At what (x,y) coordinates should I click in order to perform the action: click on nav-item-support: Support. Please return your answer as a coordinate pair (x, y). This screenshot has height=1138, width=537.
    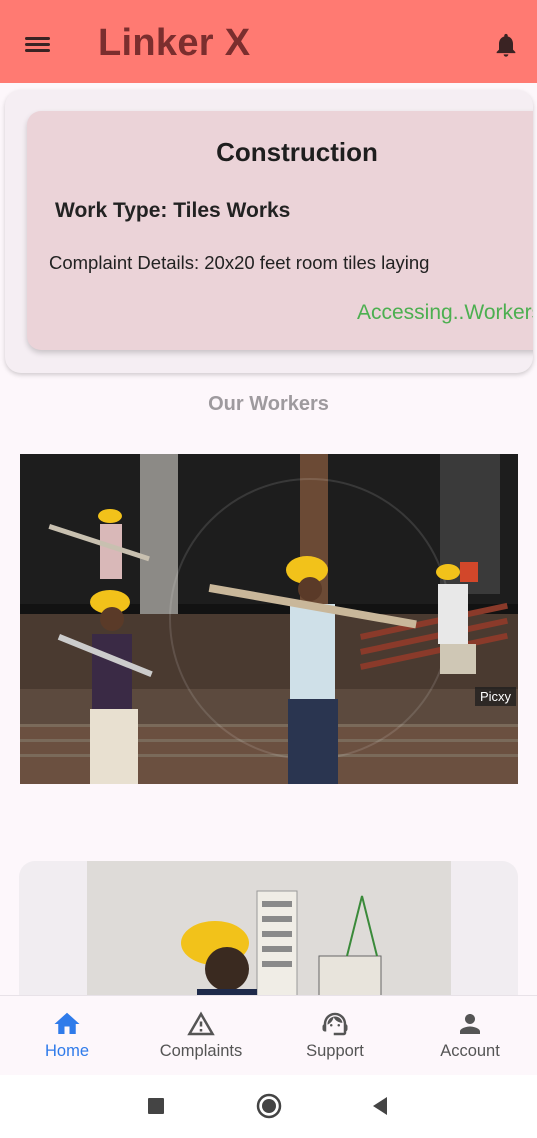
    Looking at the image, I should click on (335, 1035).